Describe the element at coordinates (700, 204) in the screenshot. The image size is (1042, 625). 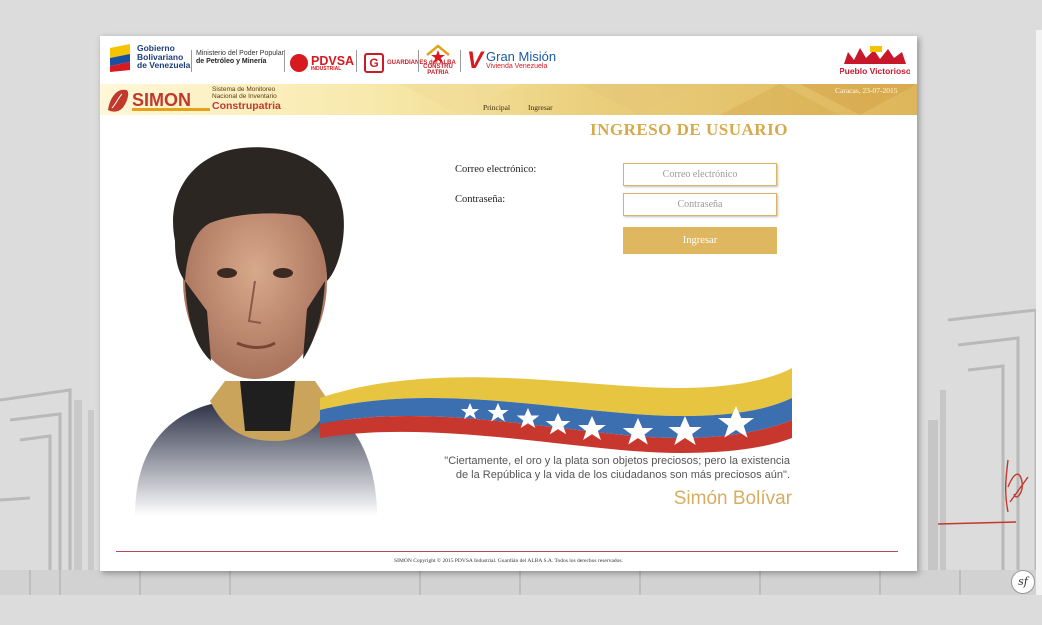
I see `password-field` at that location.